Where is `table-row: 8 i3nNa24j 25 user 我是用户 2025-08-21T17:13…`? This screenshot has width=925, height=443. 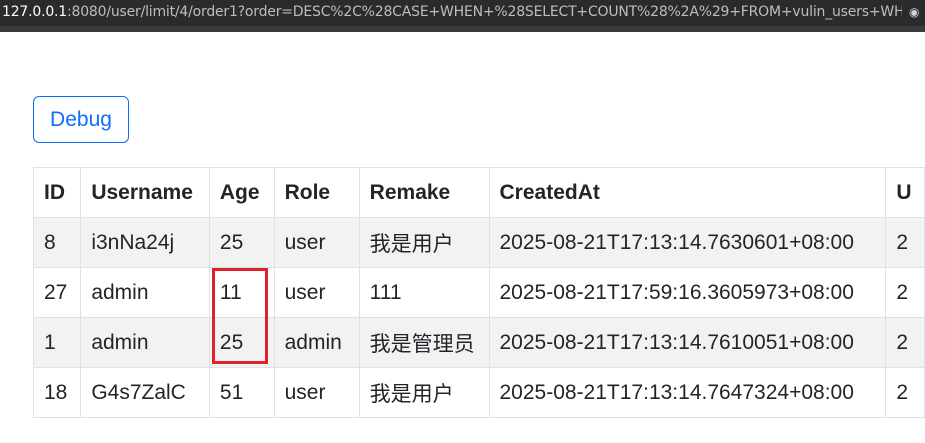
table-row: 8 i3nNa24j 25 user 我是用户 2025-08-21T17:13… is located at coordinates (478, 242).